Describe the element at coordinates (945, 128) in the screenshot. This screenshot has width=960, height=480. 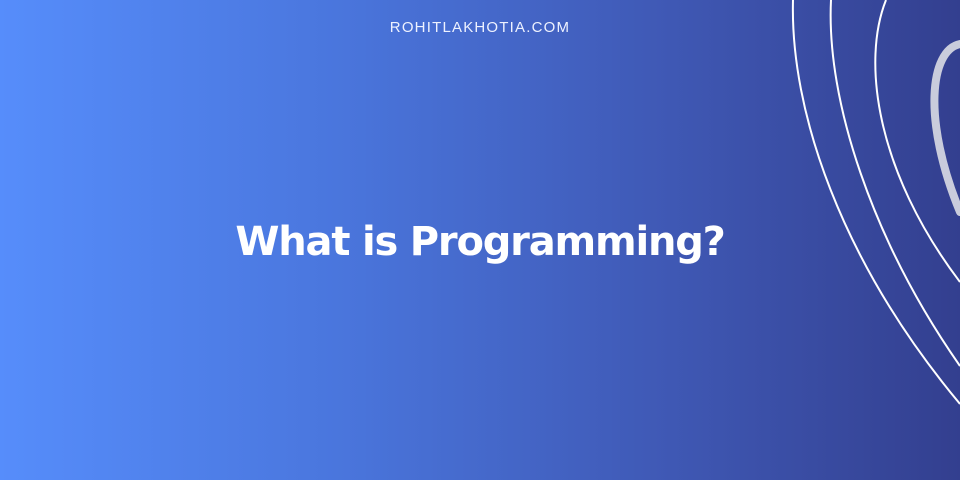
I see `decorative-curve-thick` at that location.